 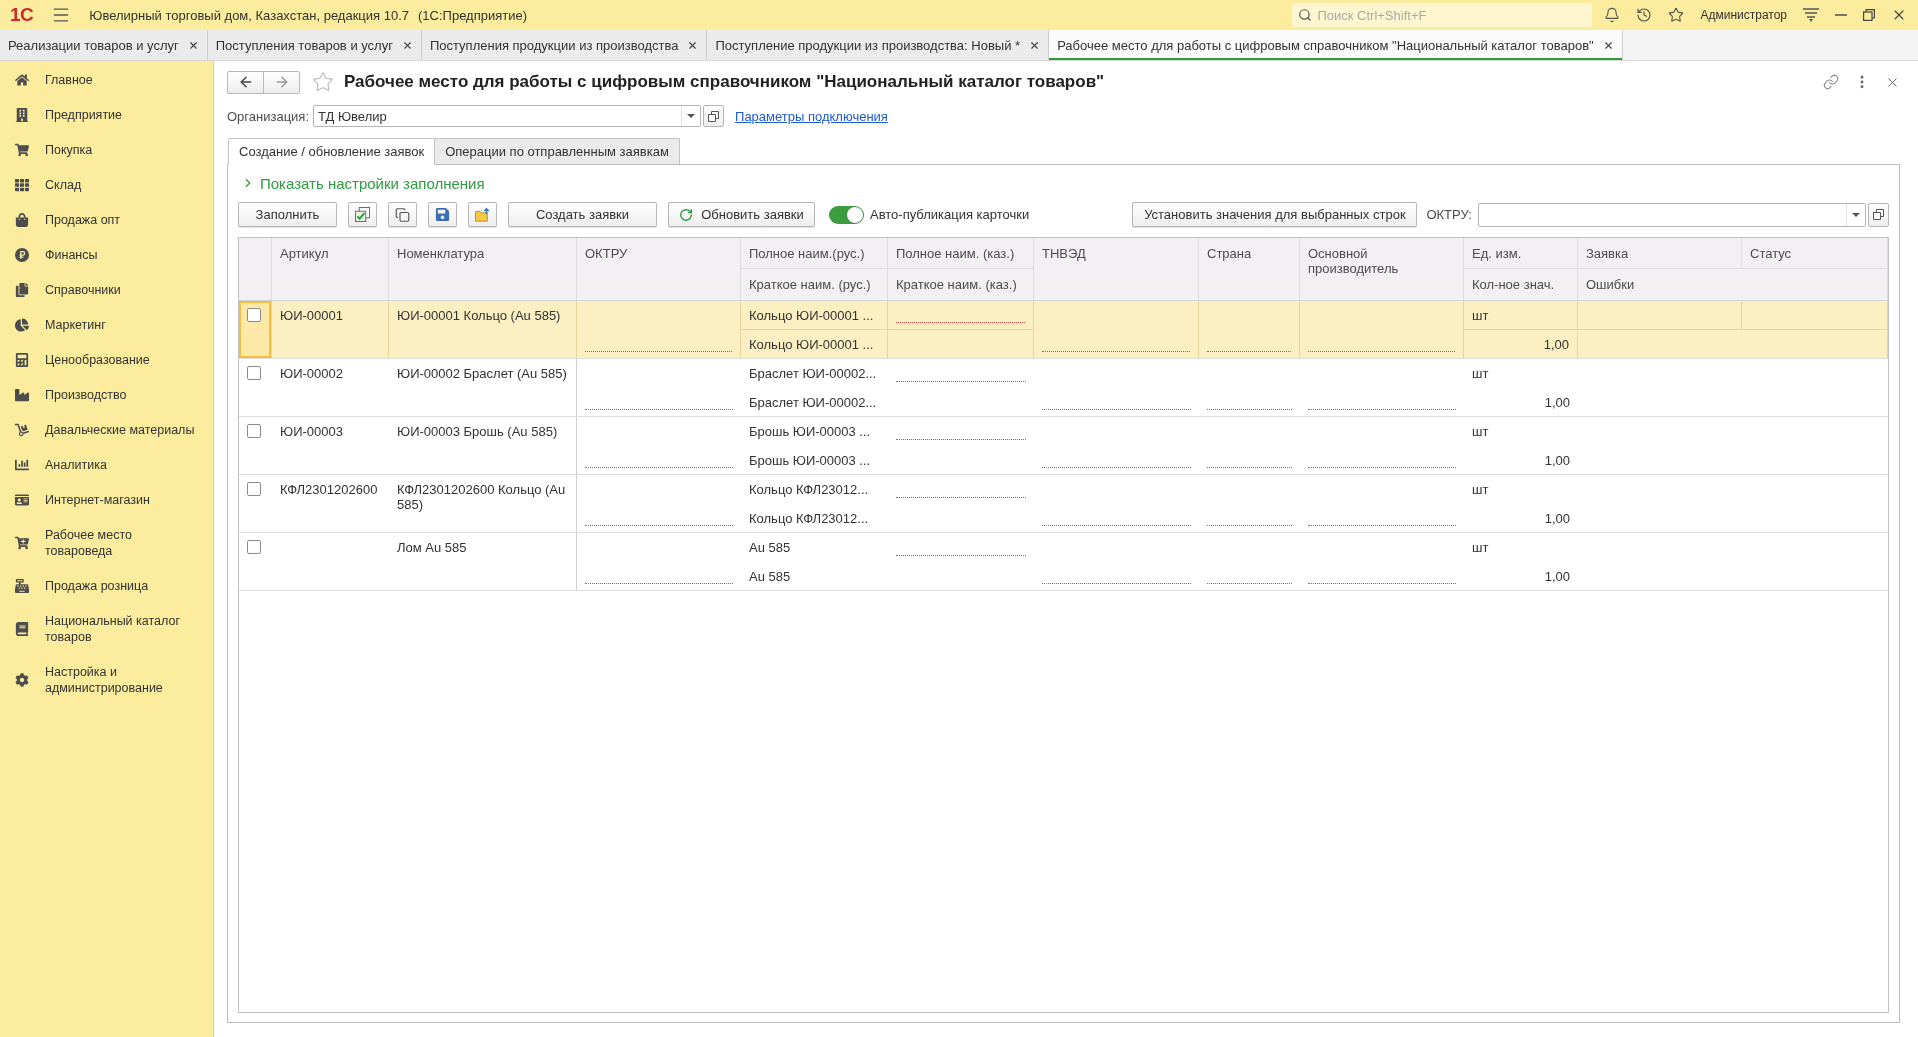 What do you see at coordinates (557, 151) in the screenshot?
I see `form-tab: Операции по отправленным заявкам` at bounding box center [557, 151].